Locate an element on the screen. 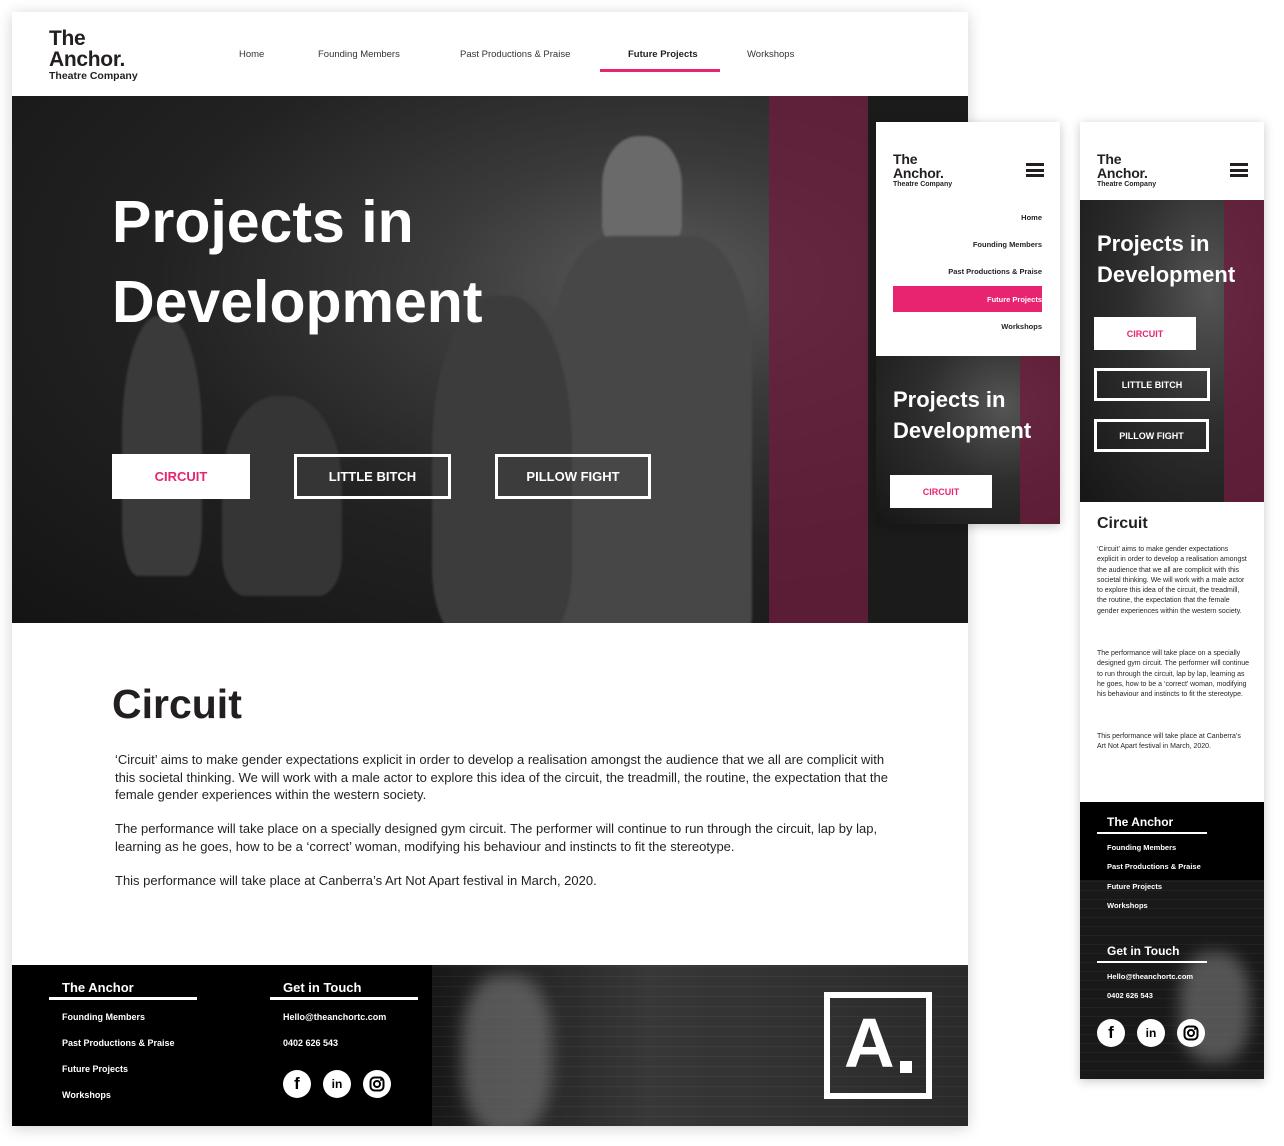  mobile-nav-workshops: Workshops is located at coordinates (1021, 326).